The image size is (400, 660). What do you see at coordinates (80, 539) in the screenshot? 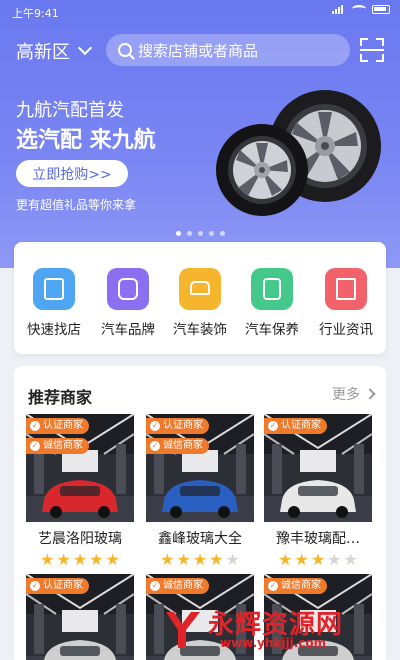
I see `shop-name: 艺晨洛阳玻璃` at bounding box center [80, 539].